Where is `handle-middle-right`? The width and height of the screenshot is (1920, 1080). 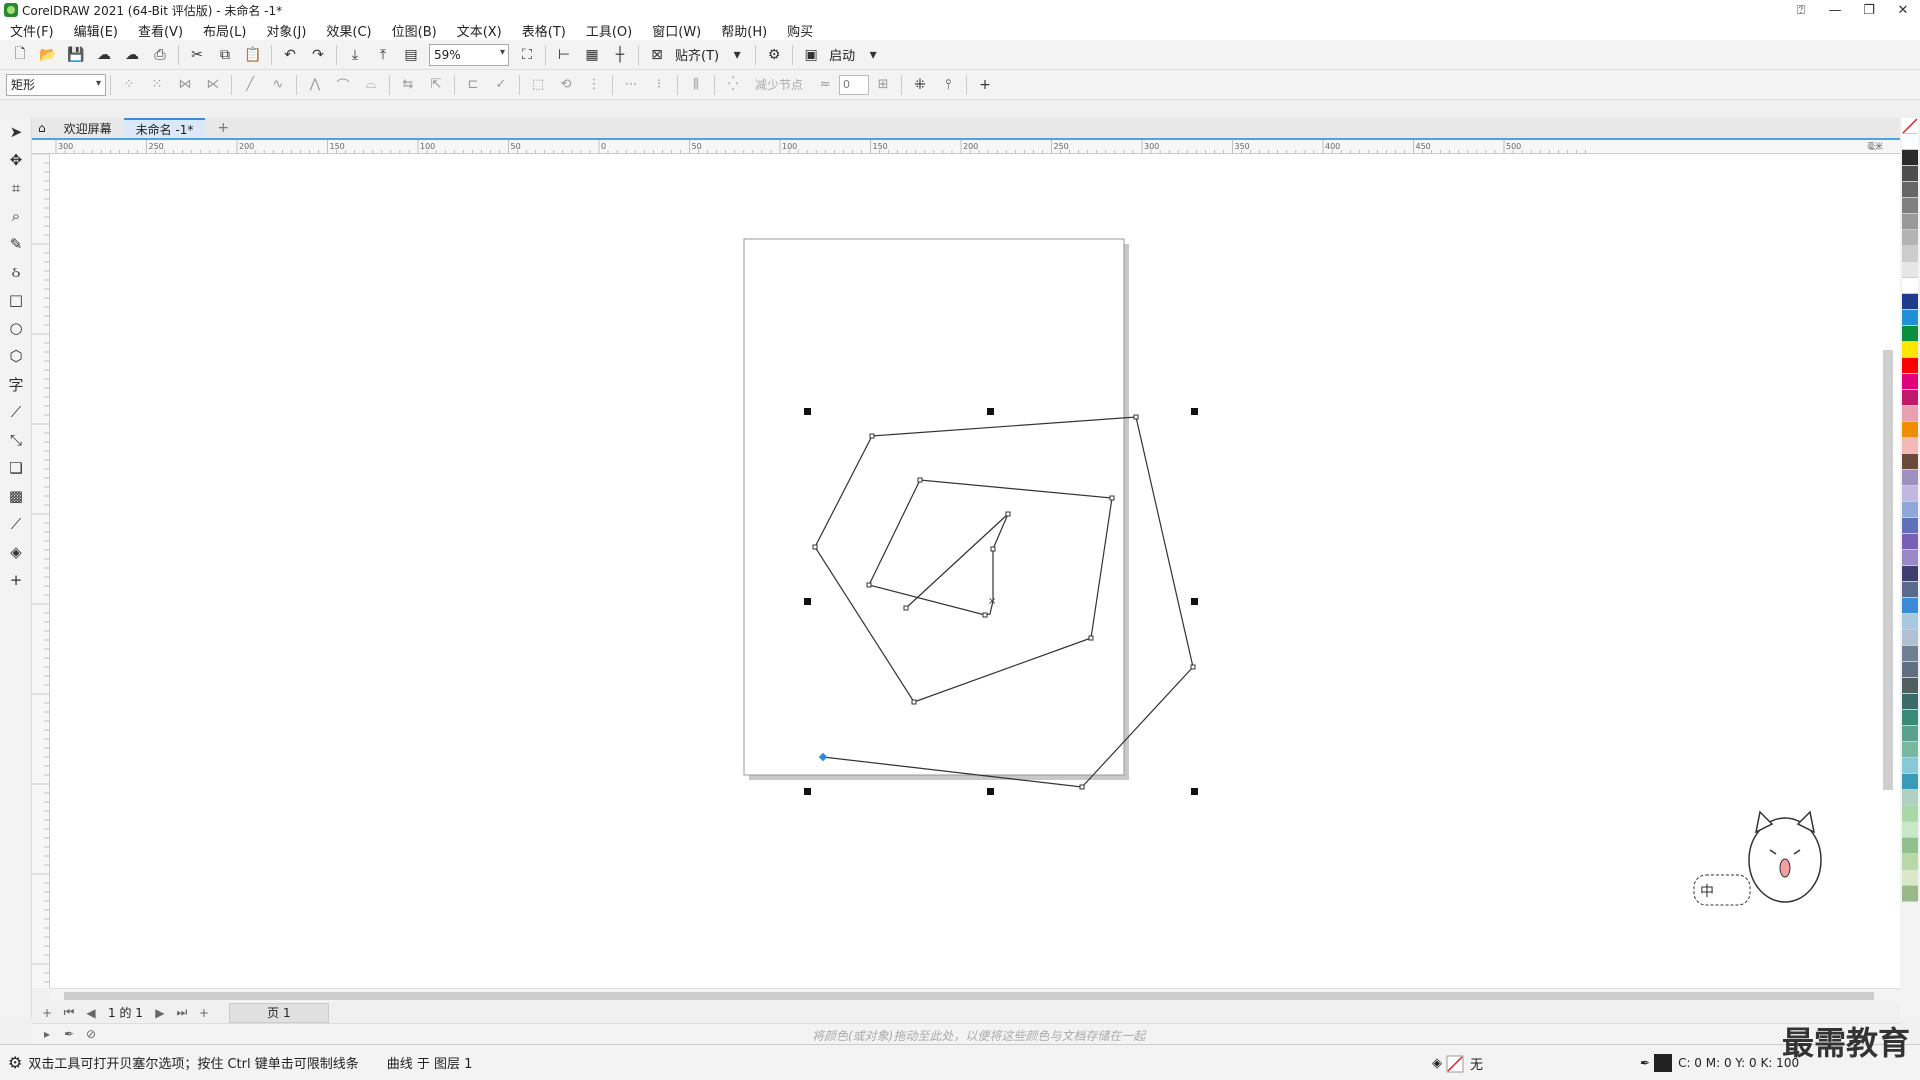
handle-middle-right is located at coordinates (1194, 601).